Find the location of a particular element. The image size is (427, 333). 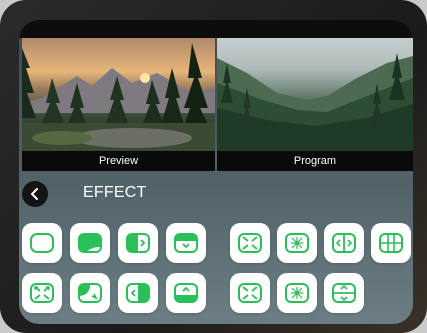

corner-fill-icon is located at coordinates (90, 243).